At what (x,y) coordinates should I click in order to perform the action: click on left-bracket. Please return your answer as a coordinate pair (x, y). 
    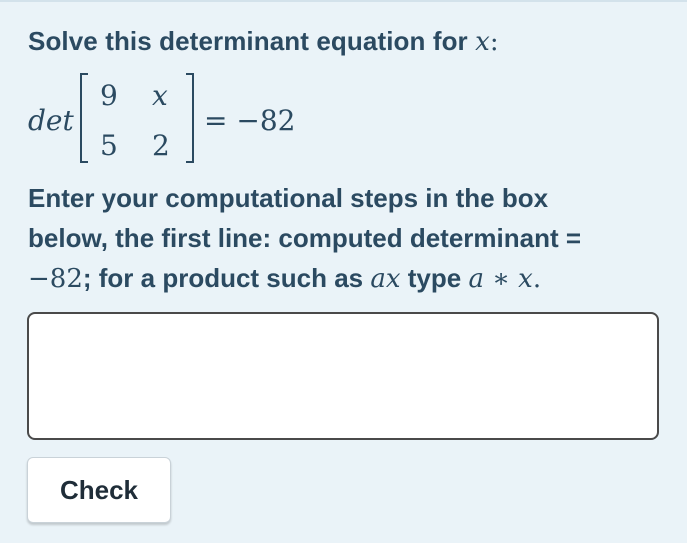
    Looking at the image, I should click on (84, 118).